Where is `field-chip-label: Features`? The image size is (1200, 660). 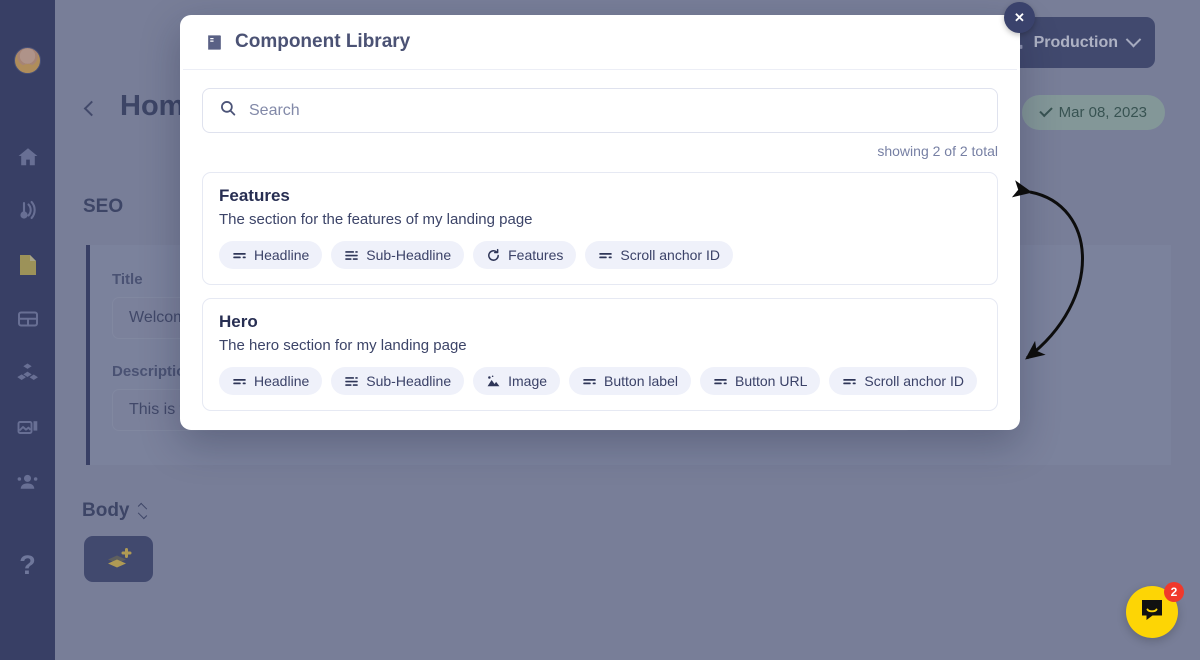 field-chip-label: Features is located at coordinates (536, 255).